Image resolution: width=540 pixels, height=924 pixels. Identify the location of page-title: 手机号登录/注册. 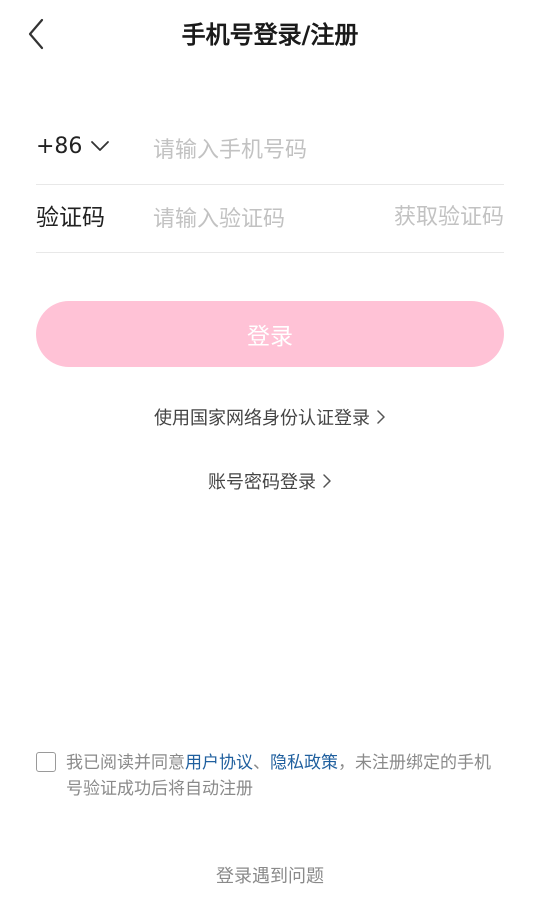
(270, 35).